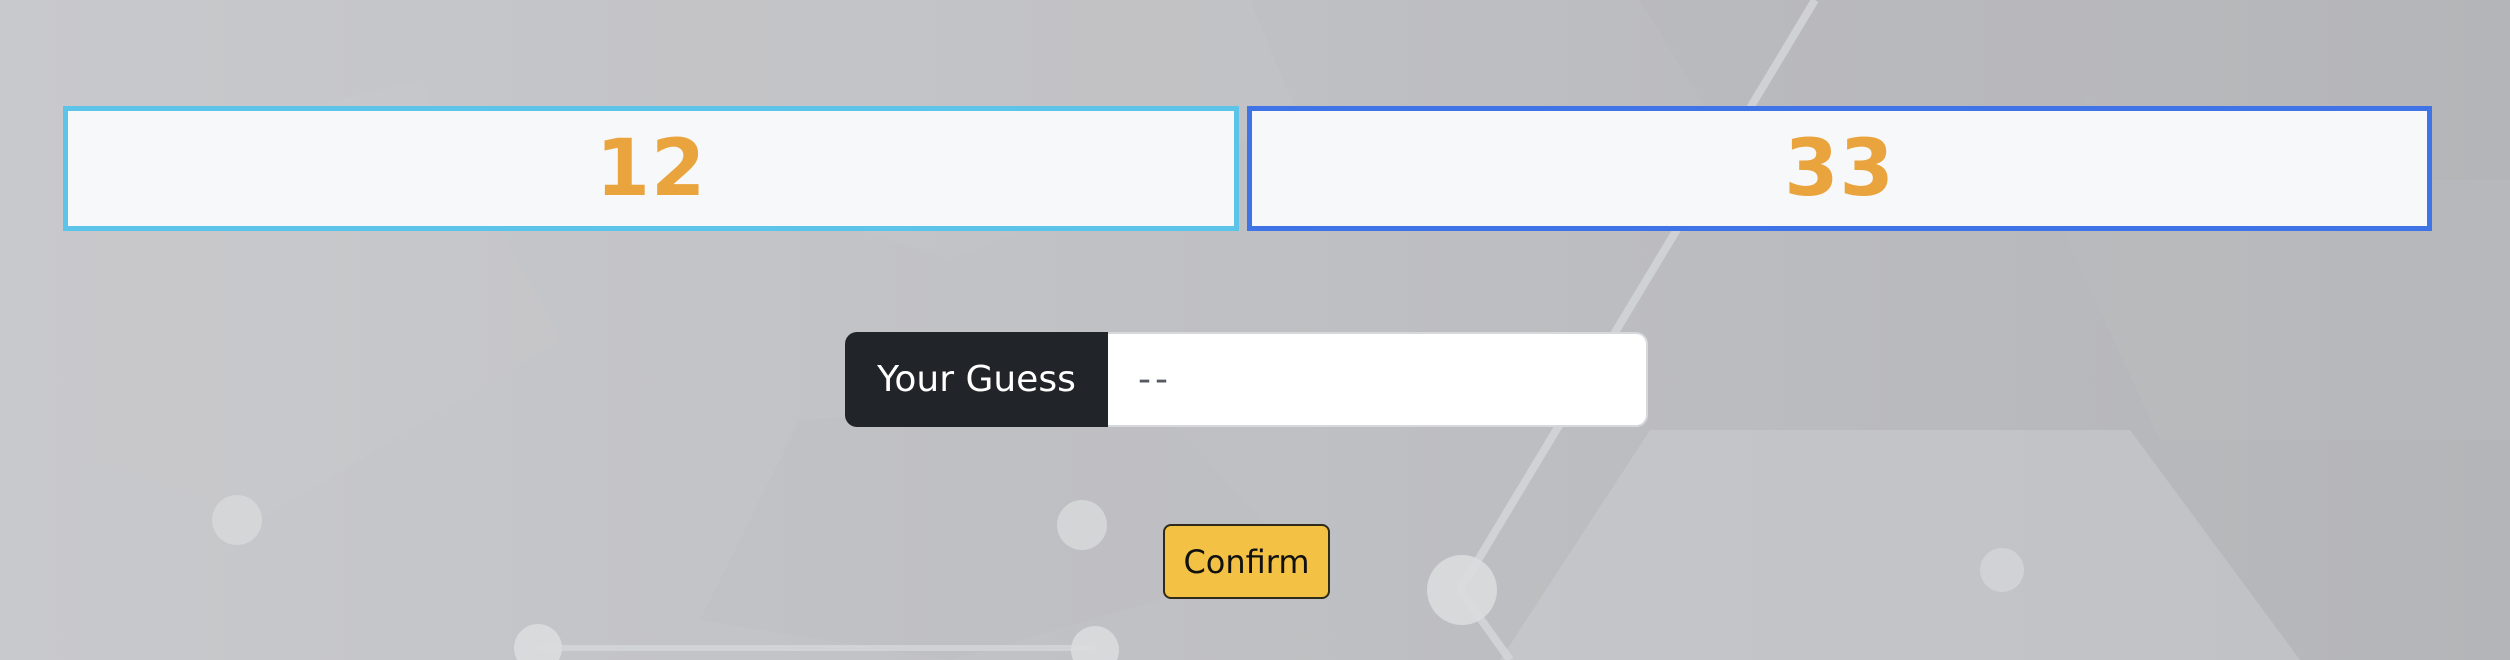  I want to click on score-card-left: 12, so click(651, 168).